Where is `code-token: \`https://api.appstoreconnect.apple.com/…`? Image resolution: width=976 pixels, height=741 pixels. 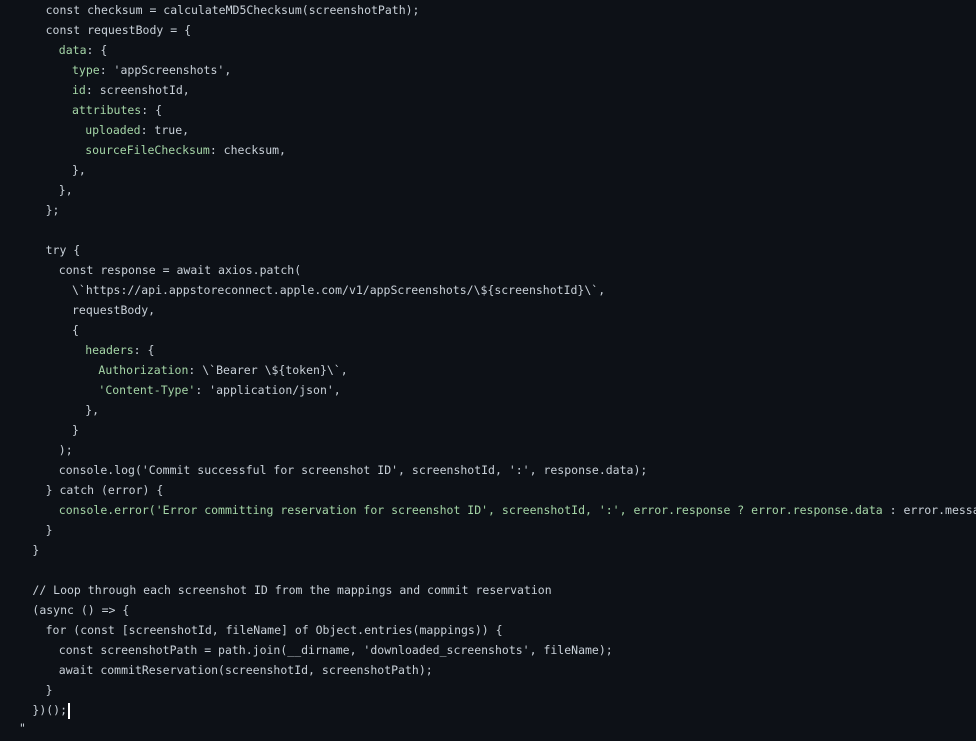 code-token: \`https://api.appstoreconnect.apple.com/… is located at coordinates (339, 290).